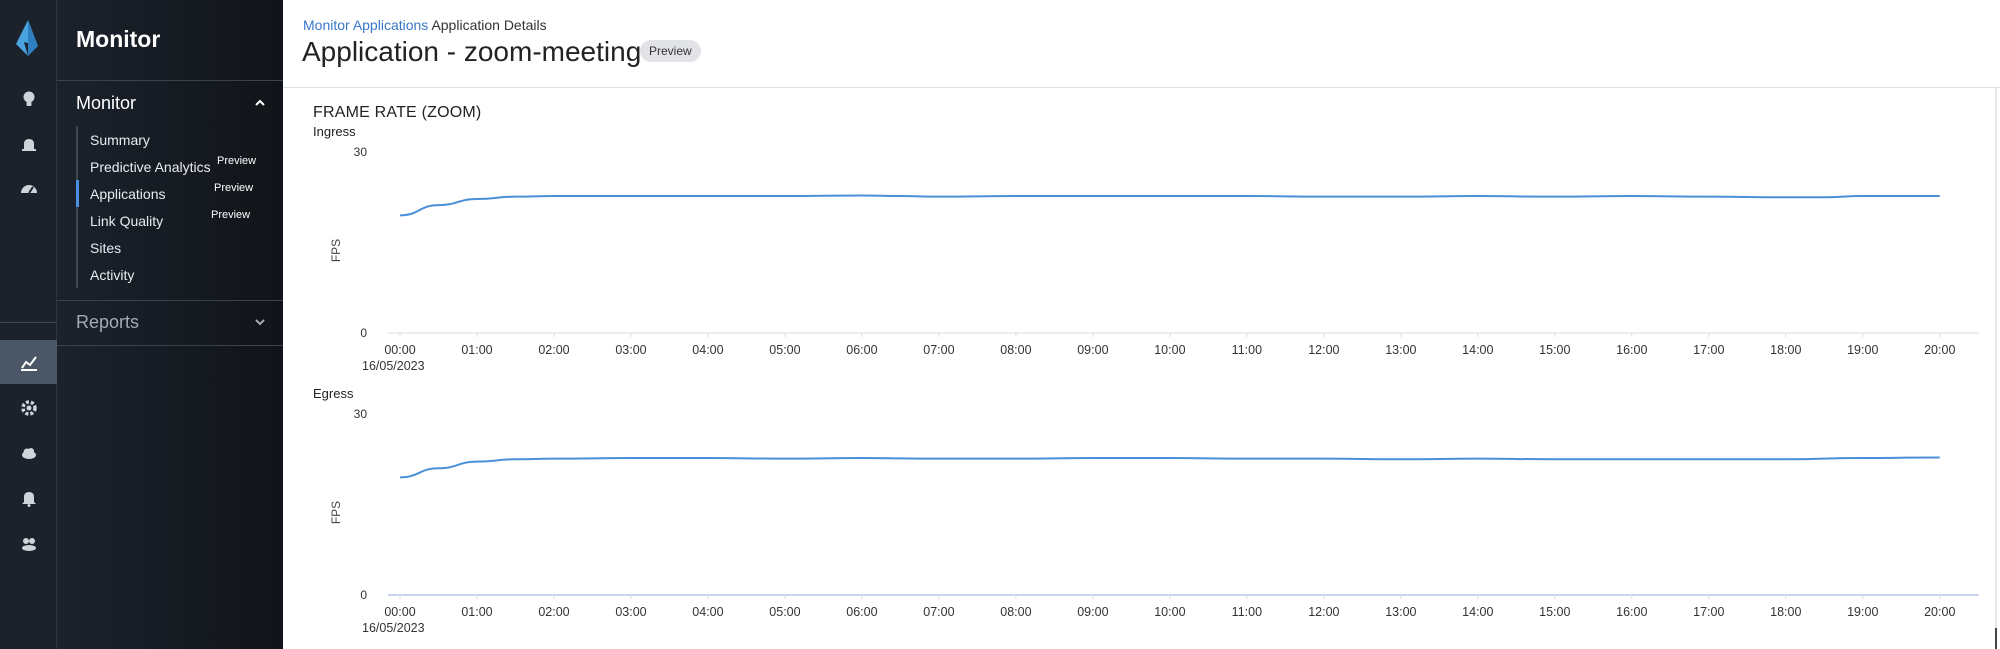 This screenshot has height=649, width=2000. Describe the element at coordinates (106, 247) in the screenshot. I see `sidebar-item-label: Sites` at that location.